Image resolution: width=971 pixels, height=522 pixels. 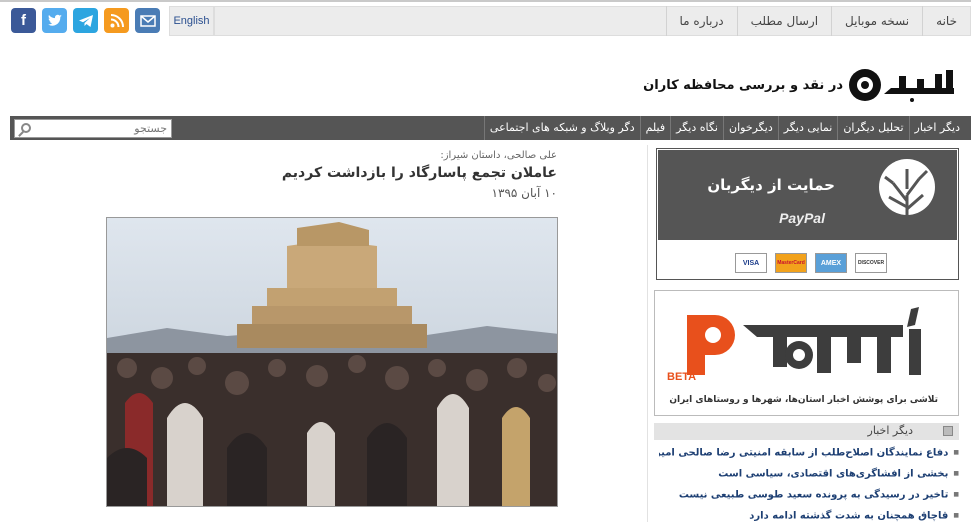 I want to click on category-item: دیگر اخبار, so click(x=936, y=128).